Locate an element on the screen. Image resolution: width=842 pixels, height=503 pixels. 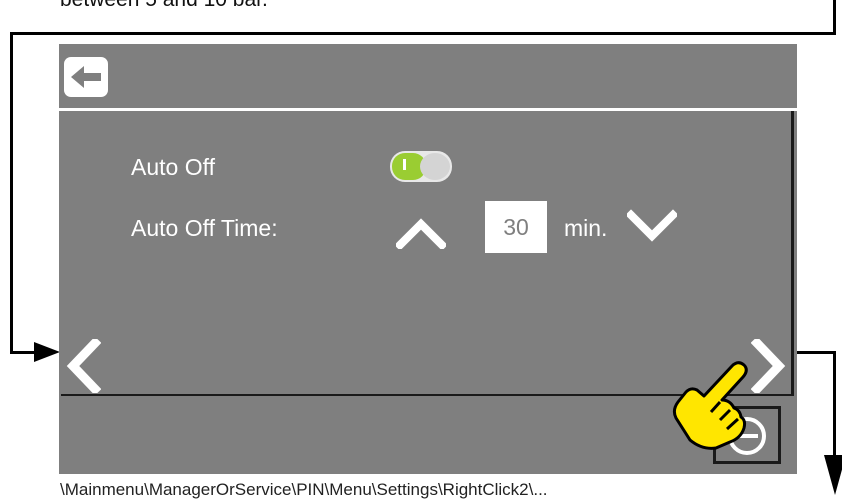
arrow-left-icon is located at coordinates (86, 77).